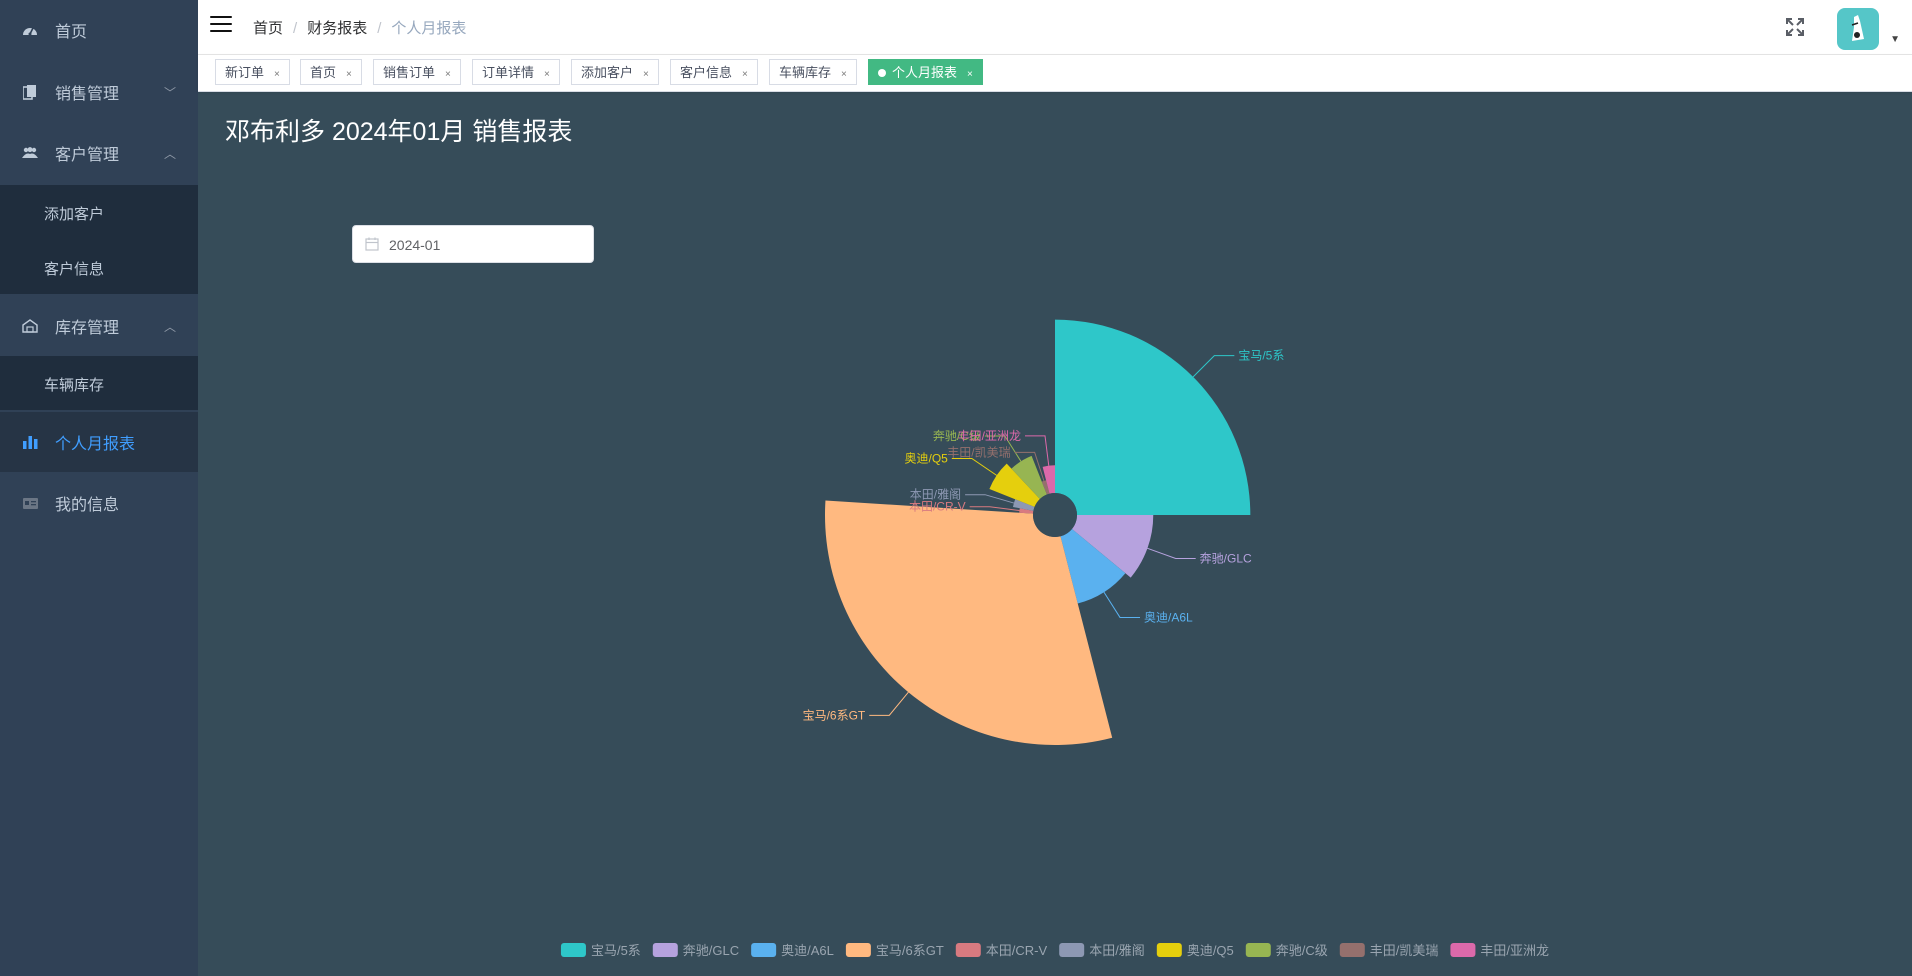 Image resolution: width=1912 pixels, height=976 pixels. Describe the element at coordinates (1302, 950) in the screenshot. I see `legend-label: 奔驰/C级` at that location.